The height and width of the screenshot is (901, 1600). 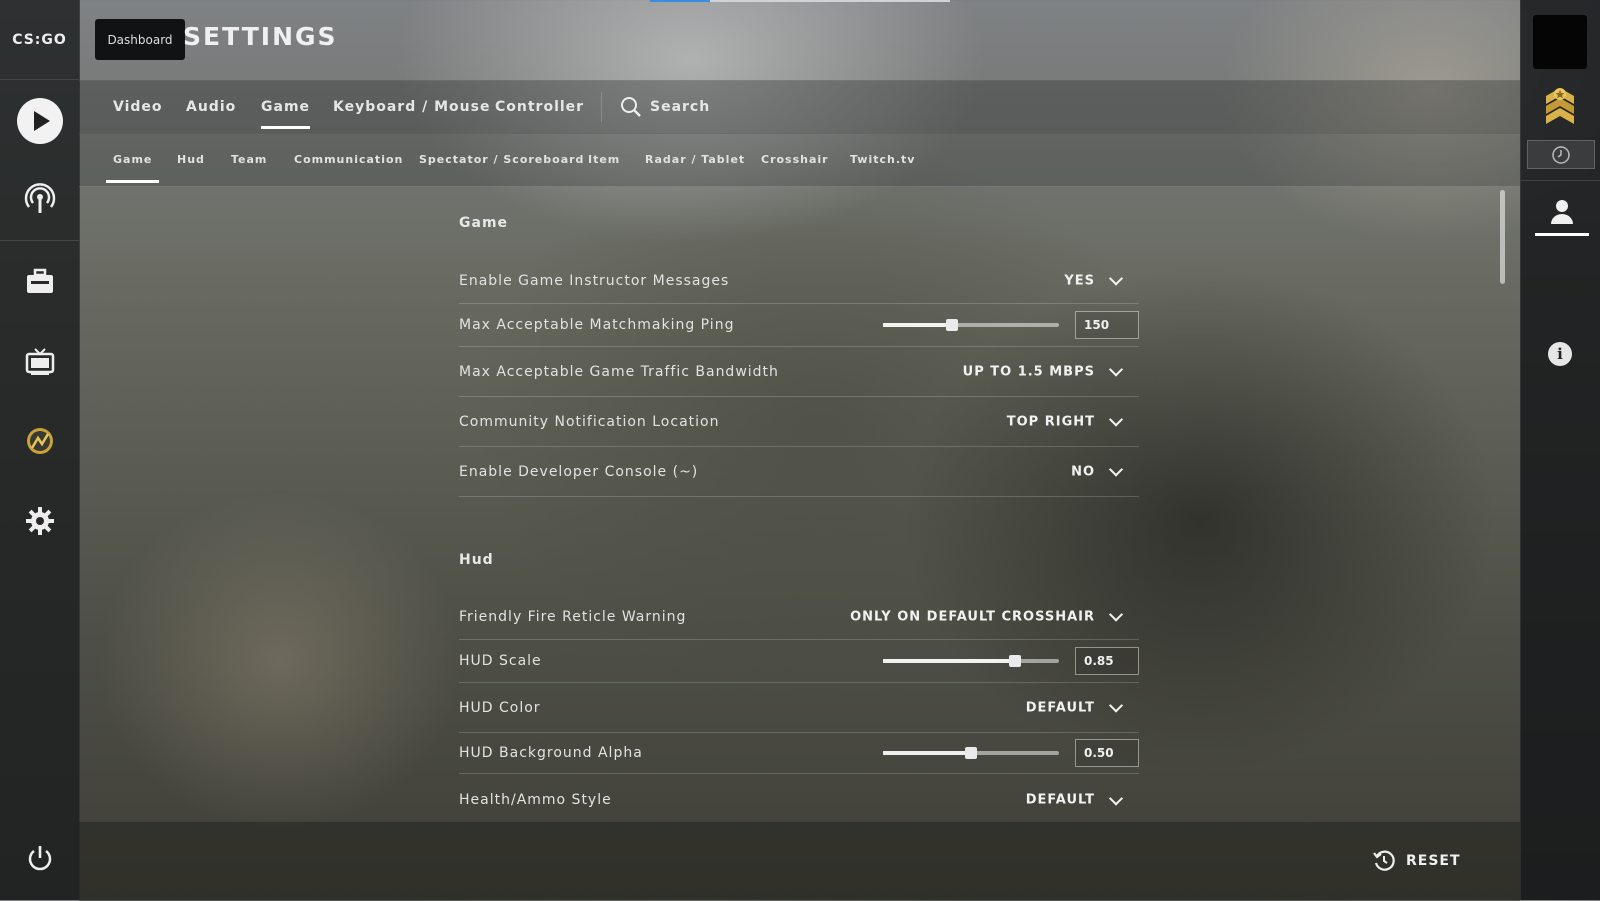 I want to click on reset-button: RESET, so click(x=1416, y=861).